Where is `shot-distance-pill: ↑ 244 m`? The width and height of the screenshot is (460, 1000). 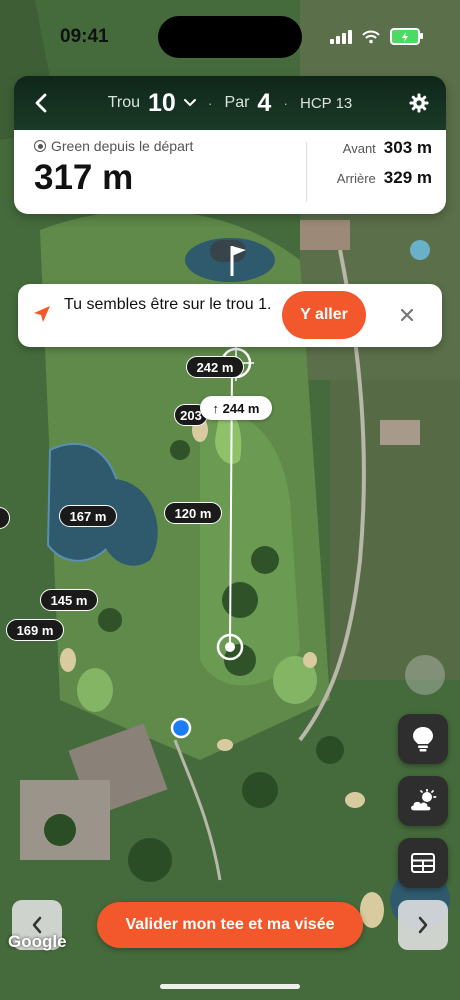
shot-distance-pill: ↑ 244 m is located at coordinates (236, 408).